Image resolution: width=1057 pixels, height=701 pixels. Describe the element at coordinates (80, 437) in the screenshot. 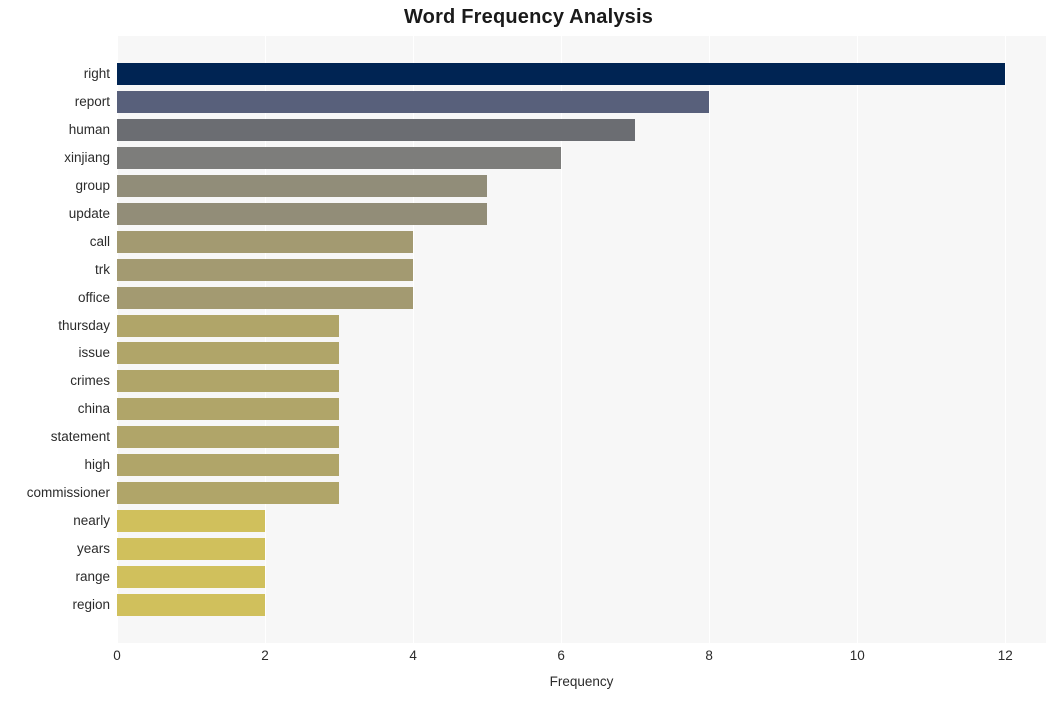

I see `y-axis-tick-label: statement` at that location.